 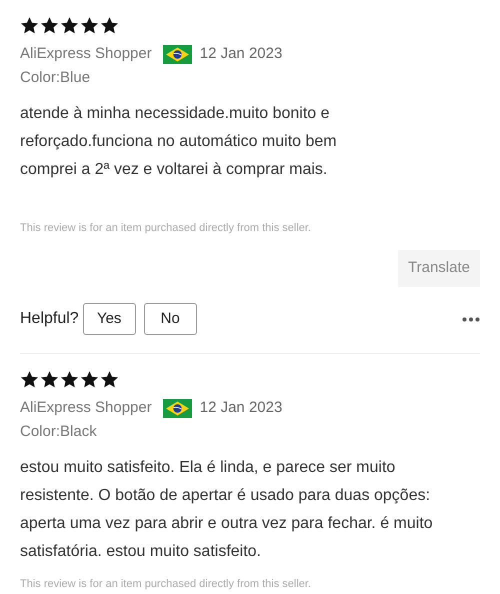 What do you see at coordinates (109, 319) in the screenshot?
I see `vote-button: Yes` at bounding box center [109, 319].